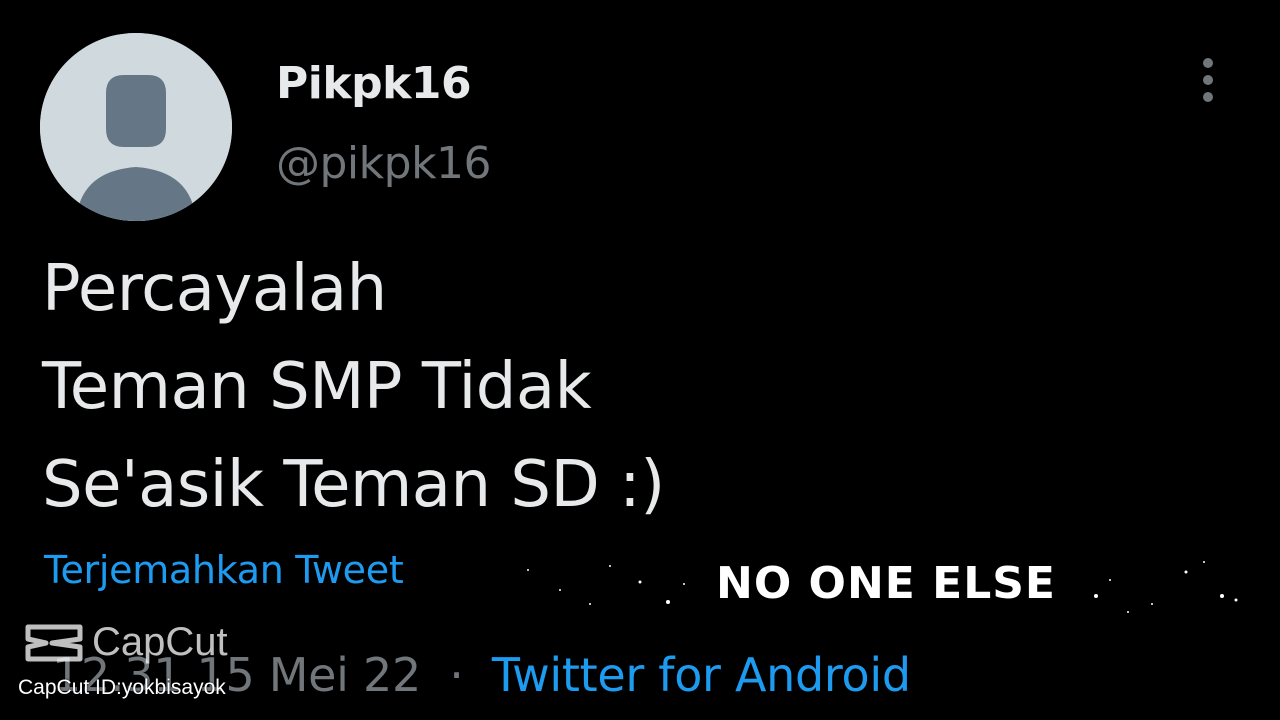 Image resolution: width=1280 pixels, height=720 pixels. I want to click on display-name: Pikpk16, so click(374, 83).